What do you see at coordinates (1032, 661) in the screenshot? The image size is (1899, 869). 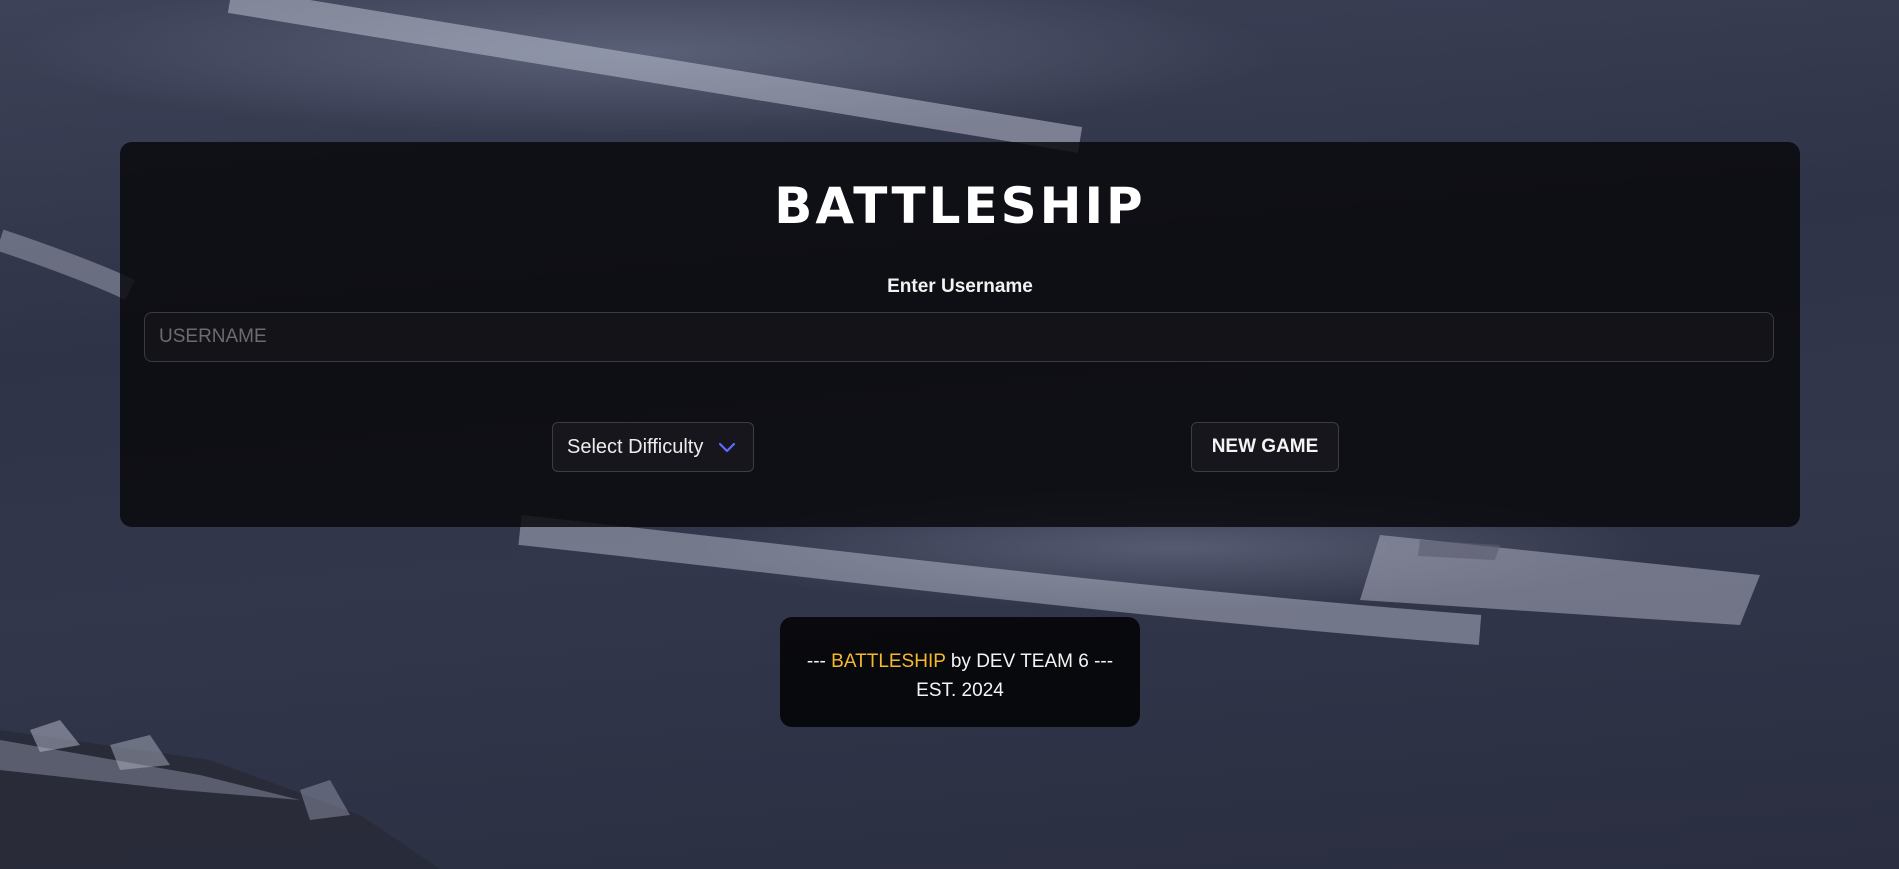 I see `footer-byline: by DEV TEAM 6 ---` at bounding box center [1032, 661].